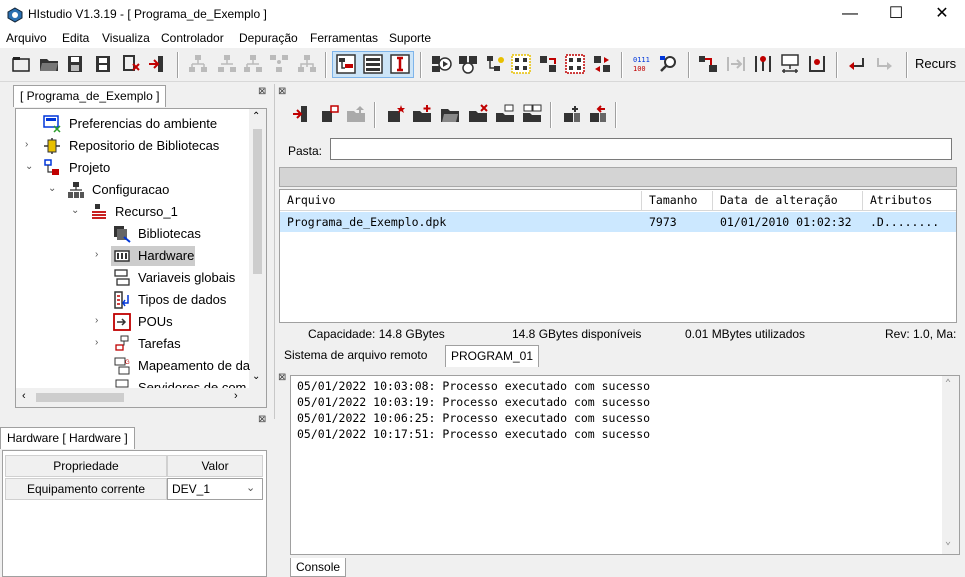  I want to click on tree-item-recurso: ⌄ Recurso_1, so click(132, 212).